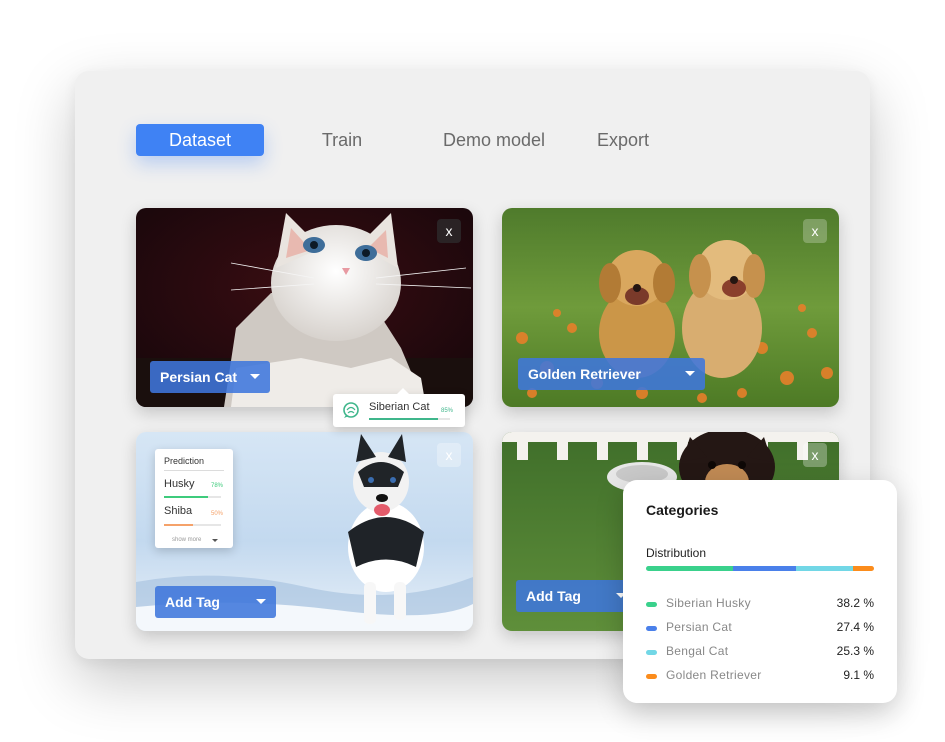  I want to click on prediction-item-percent: 50%, so click(216, 514).